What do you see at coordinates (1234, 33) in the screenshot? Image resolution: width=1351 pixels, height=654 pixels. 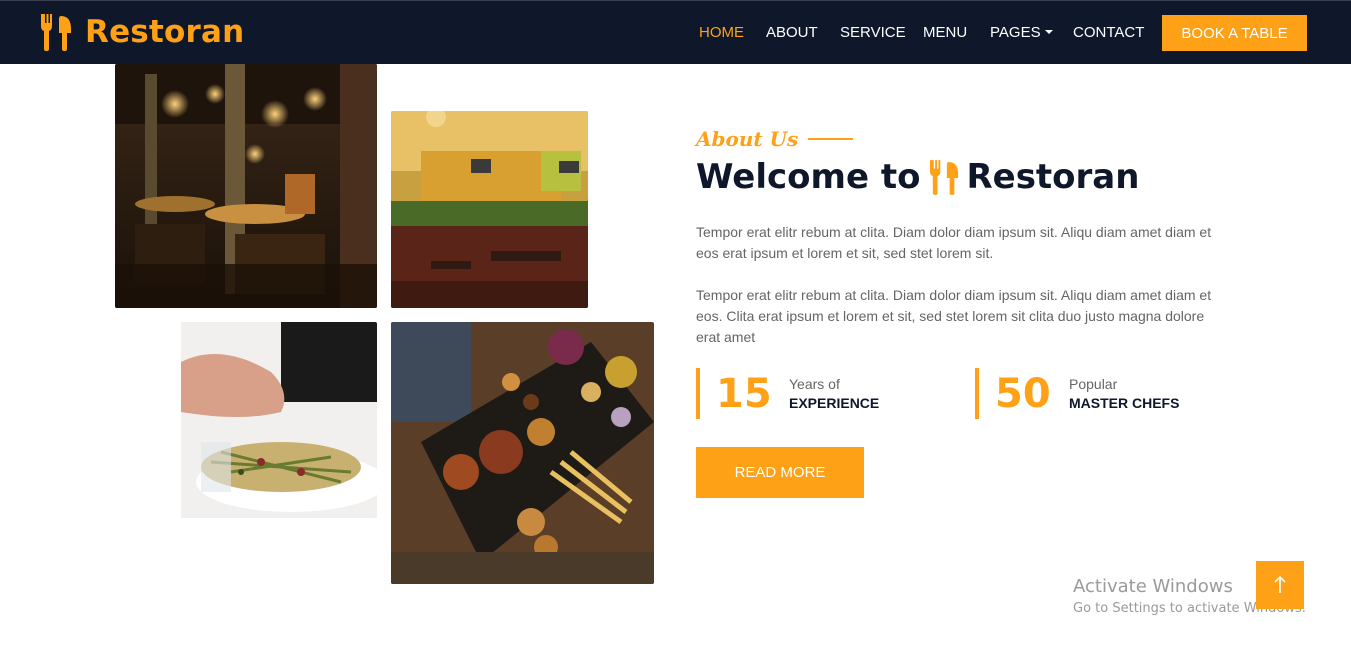 I see `book-table-button: Book A Table` at bounding box center [1234, 33].